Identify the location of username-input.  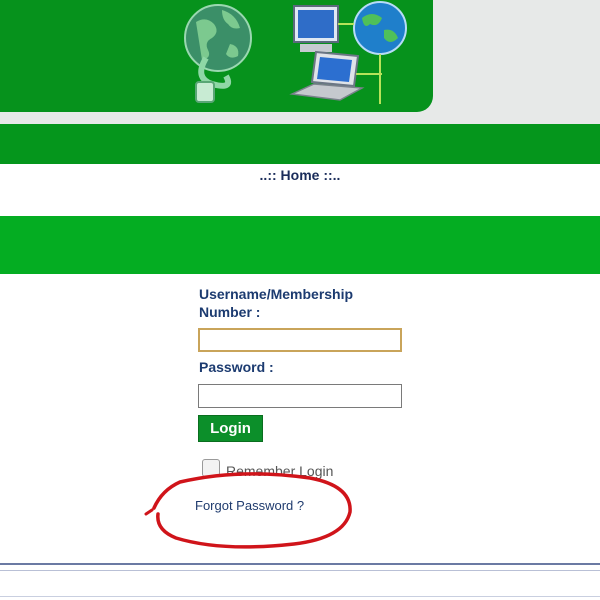
(300, 340).